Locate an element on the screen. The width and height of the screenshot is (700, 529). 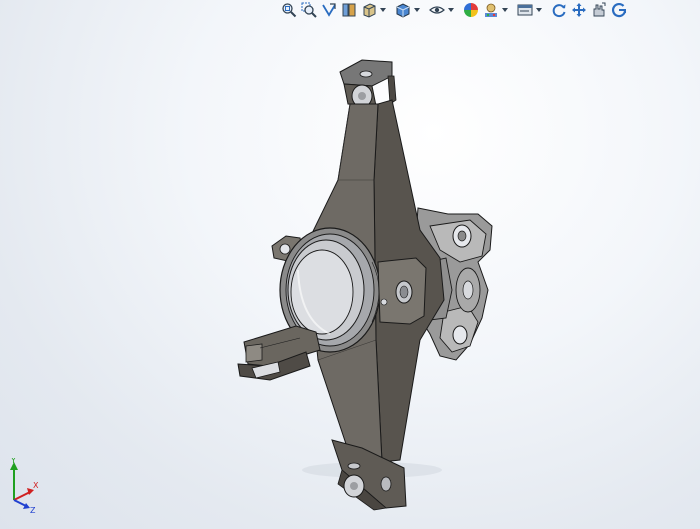
mount-hole is located at coordinates (285, 249).